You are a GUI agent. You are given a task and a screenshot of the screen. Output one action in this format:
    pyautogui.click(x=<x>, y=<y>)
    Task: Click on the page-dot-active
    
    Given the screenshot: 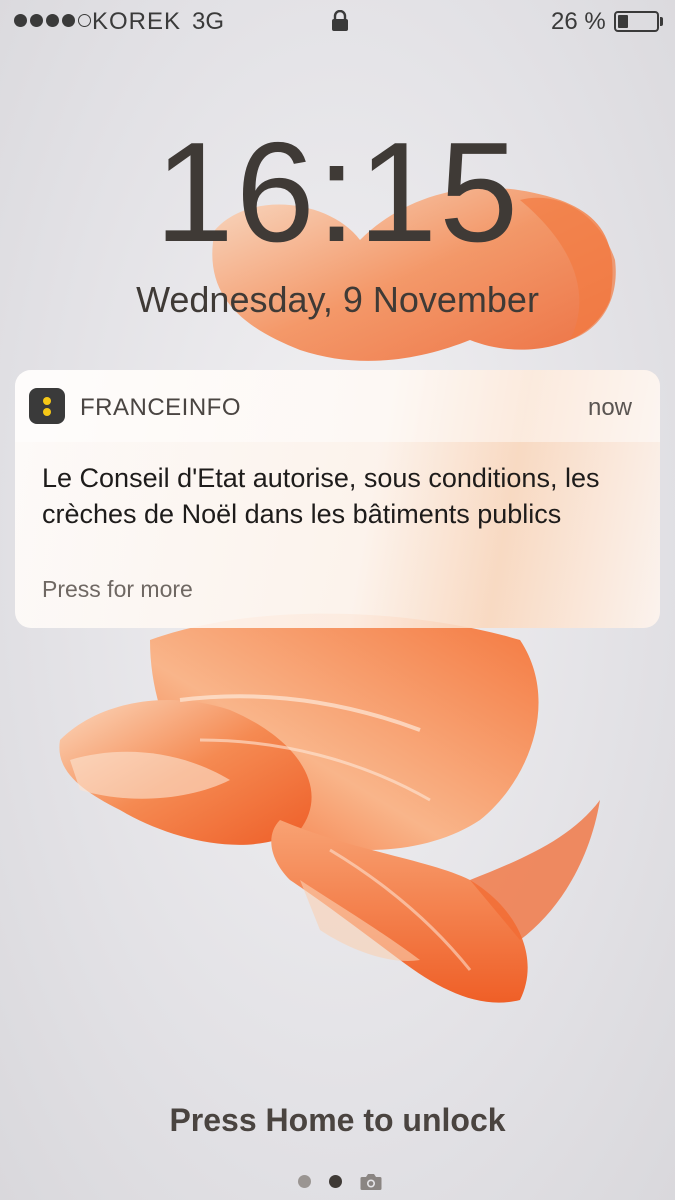 What is the action you would take?
    pyautogui.click(x=335, y=1181)
    